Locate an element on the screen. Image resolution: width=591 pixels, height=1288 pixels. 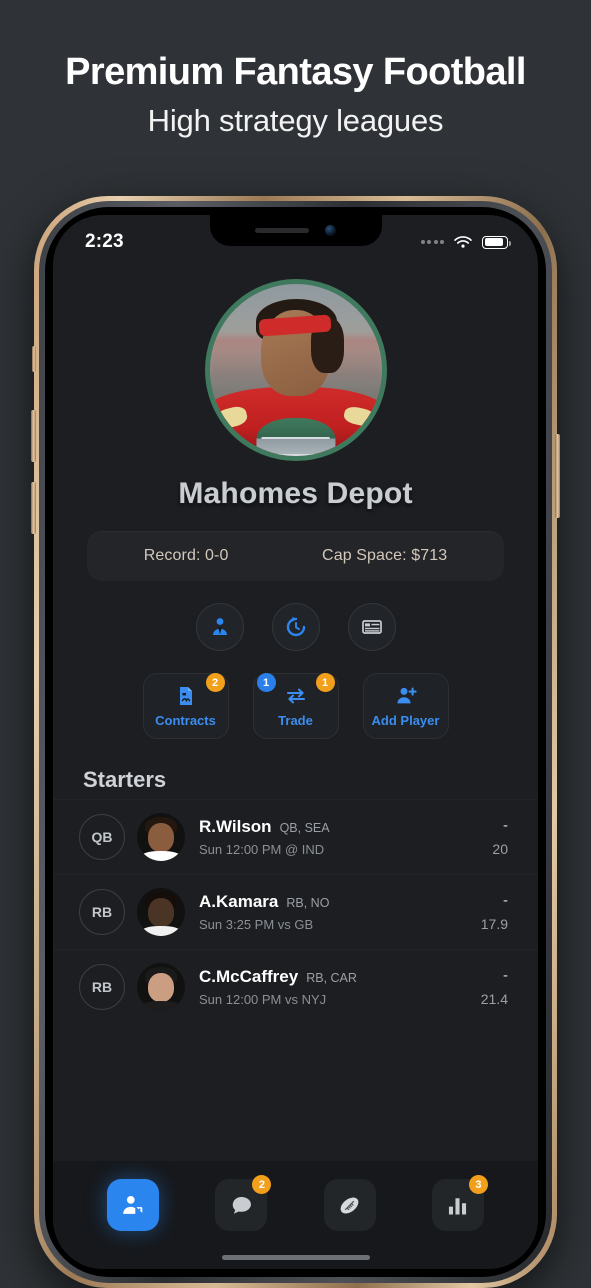
person-tie-icon is located at coordinates (219, 626).